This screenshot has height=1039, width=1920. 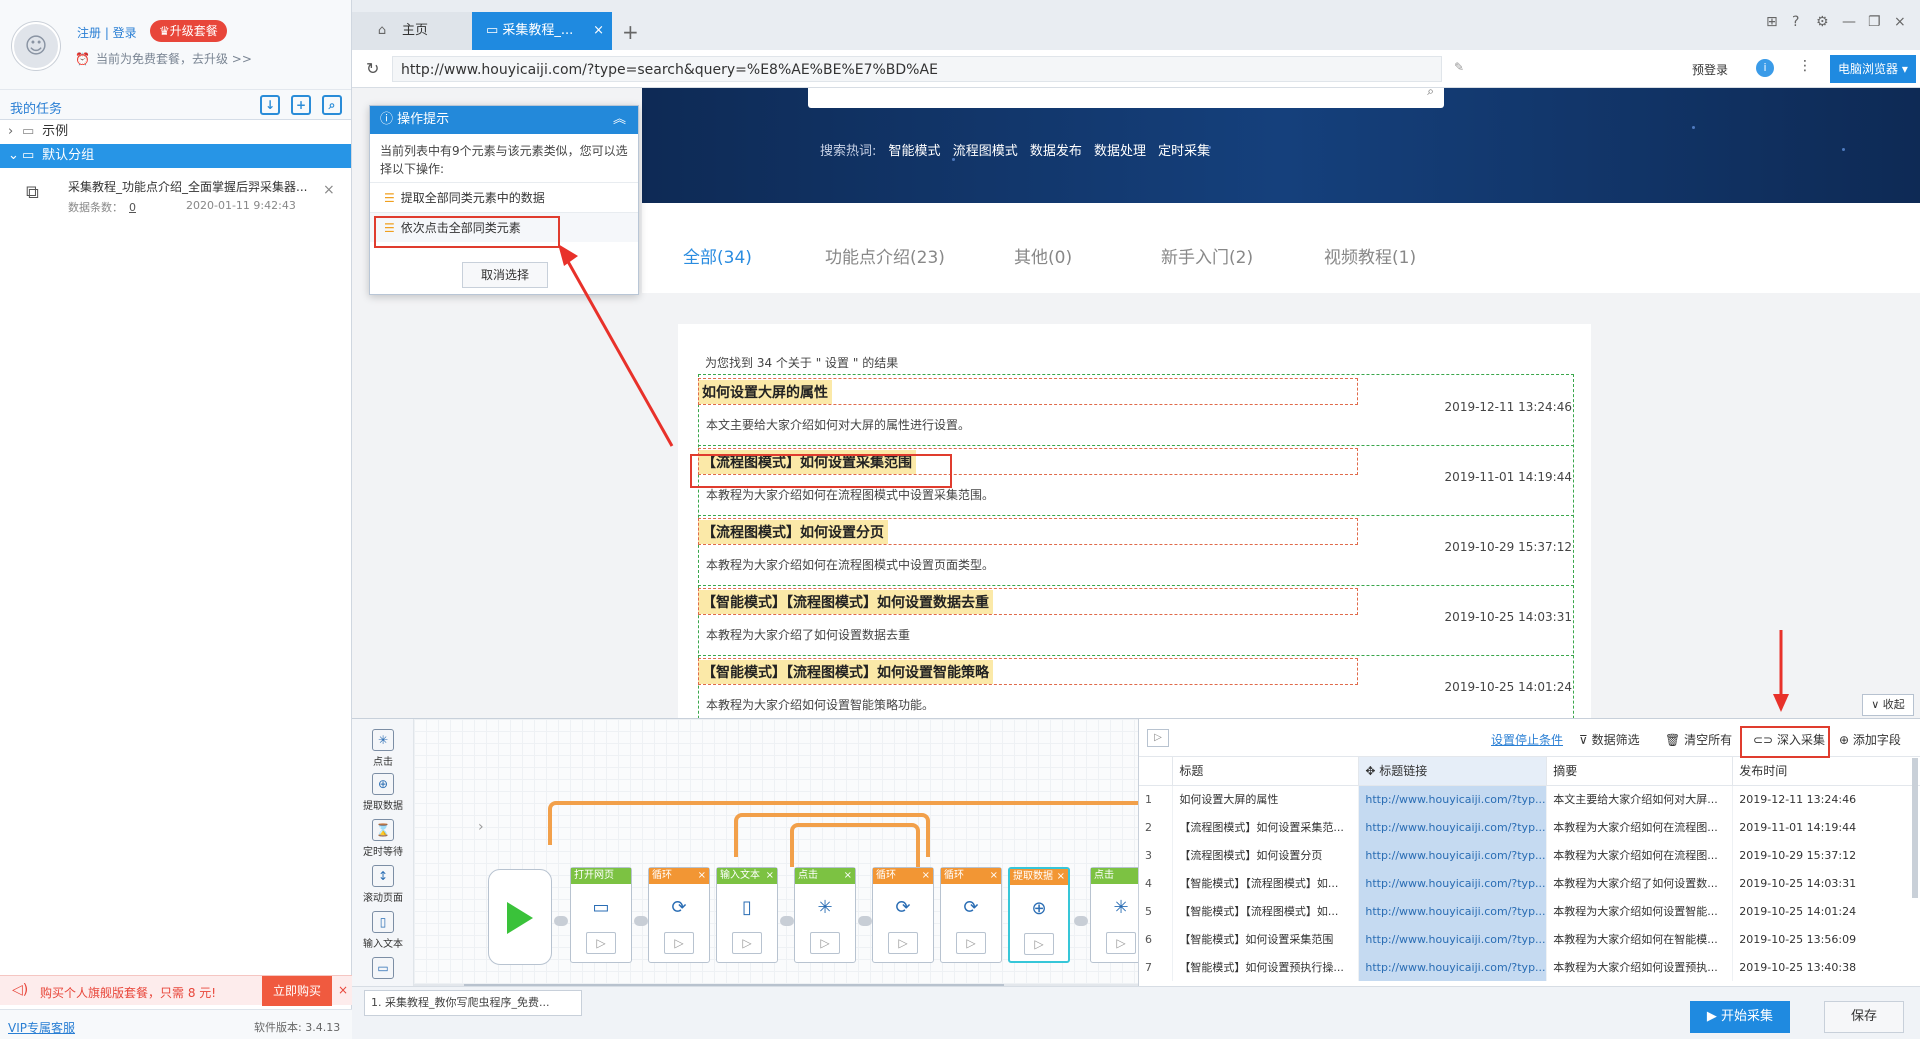 I want to click on tool-input: ▯ 输入文本, so click(x=383, y=930).